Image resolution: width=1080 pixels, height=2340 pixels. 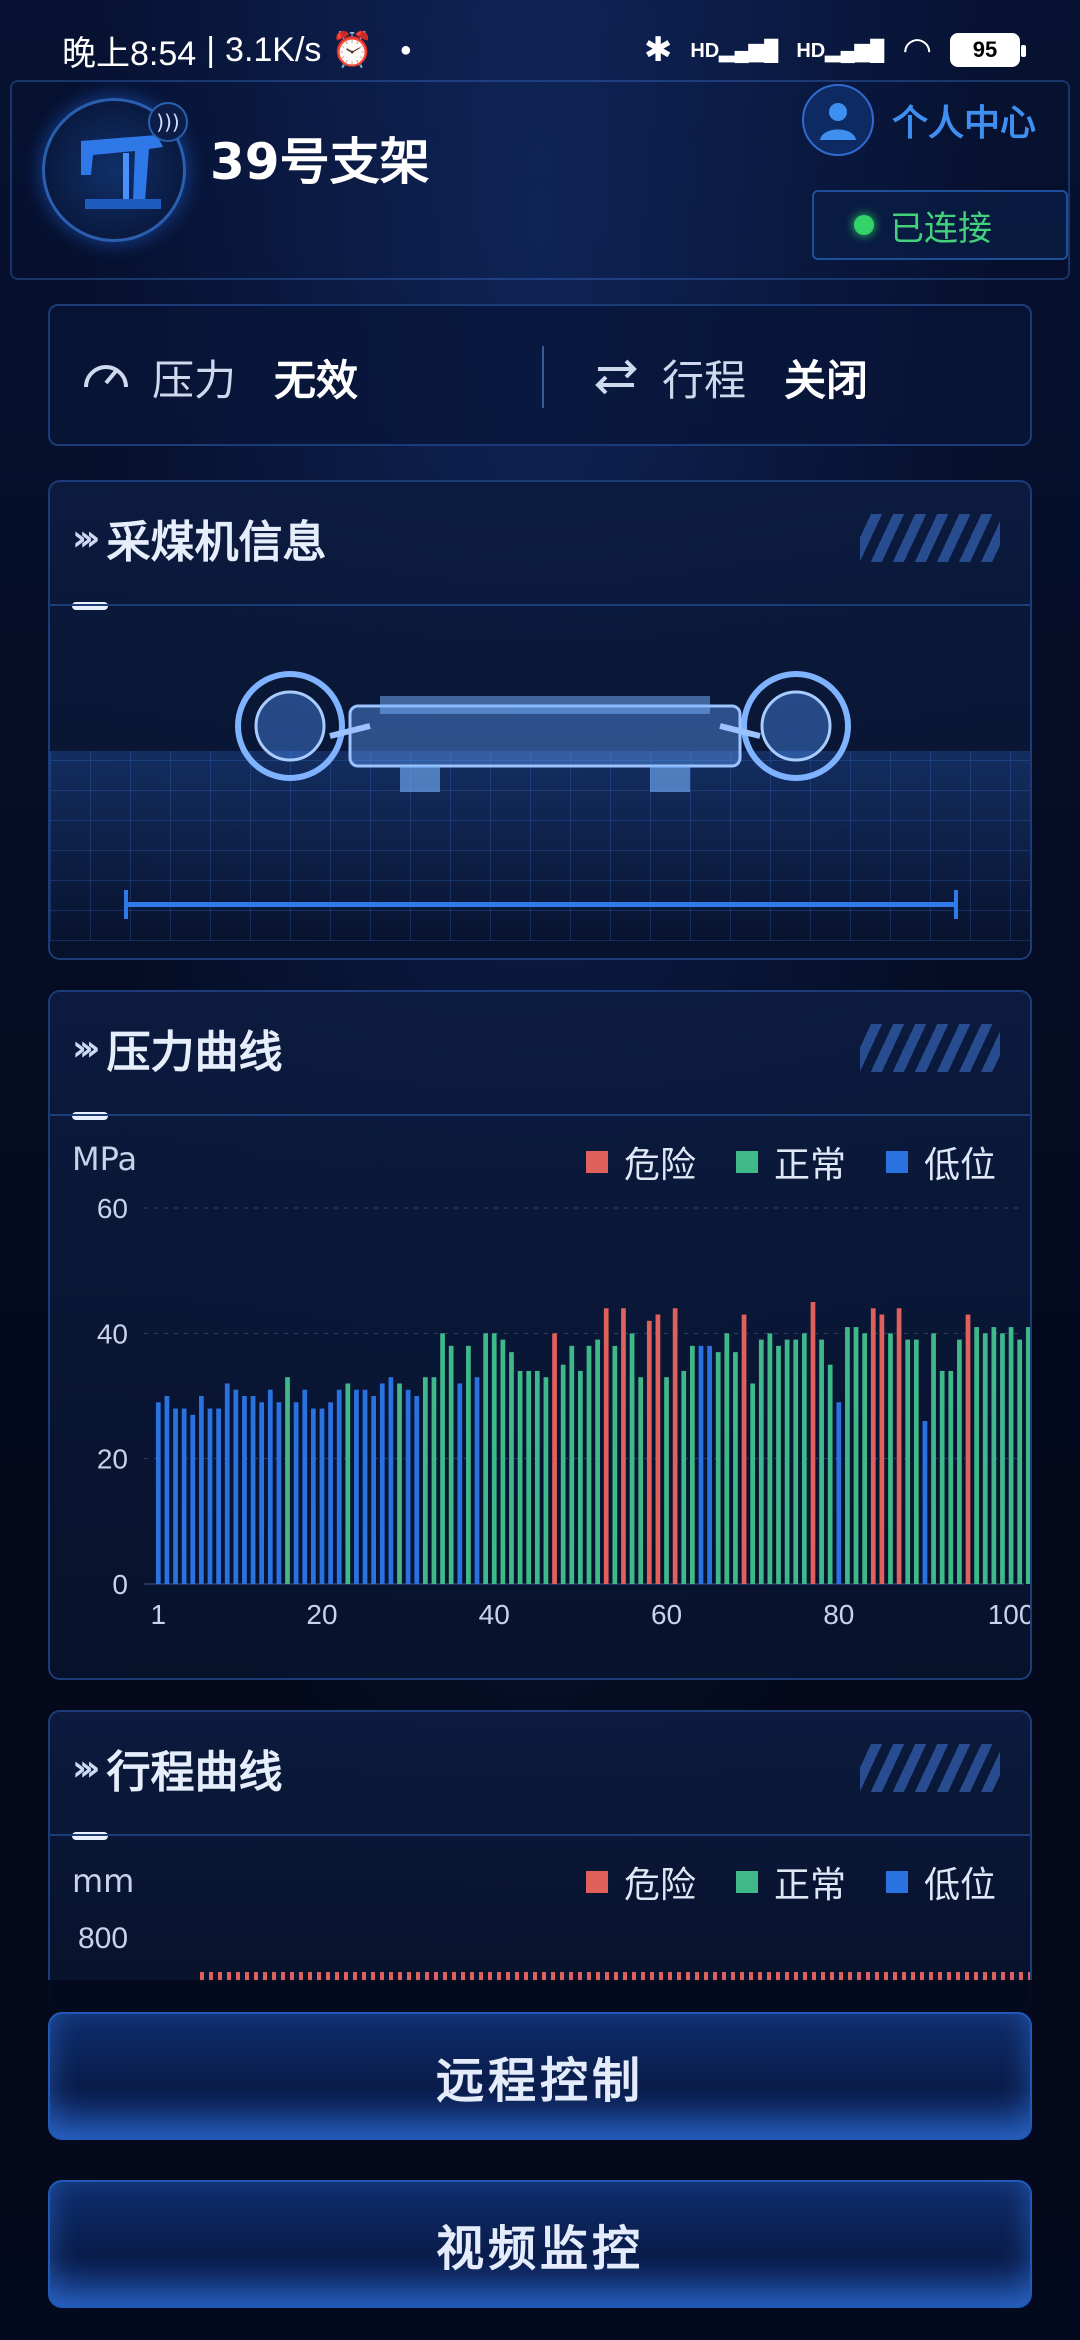 What do you see at coordinates (988, 50) in the screenshot?
I see `battery-icon: 95` at bounding box center [988, 50].